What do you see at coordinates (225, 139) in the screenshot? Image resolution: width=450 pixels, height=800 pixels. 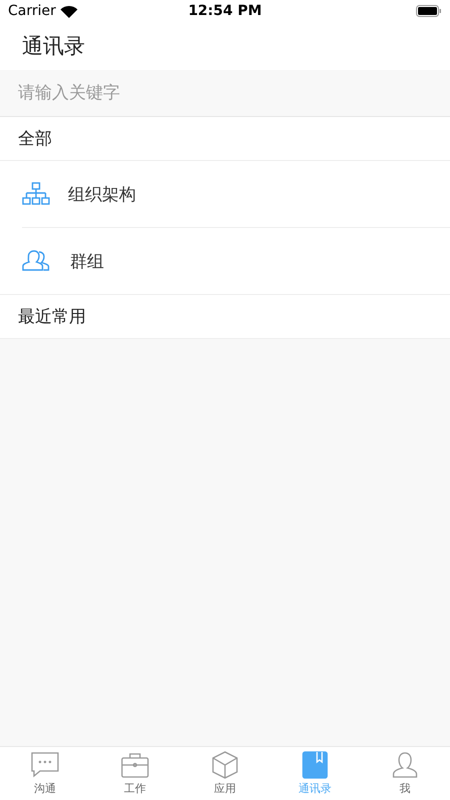 I see `section-header: 全部` at bounding box center [225, 139].